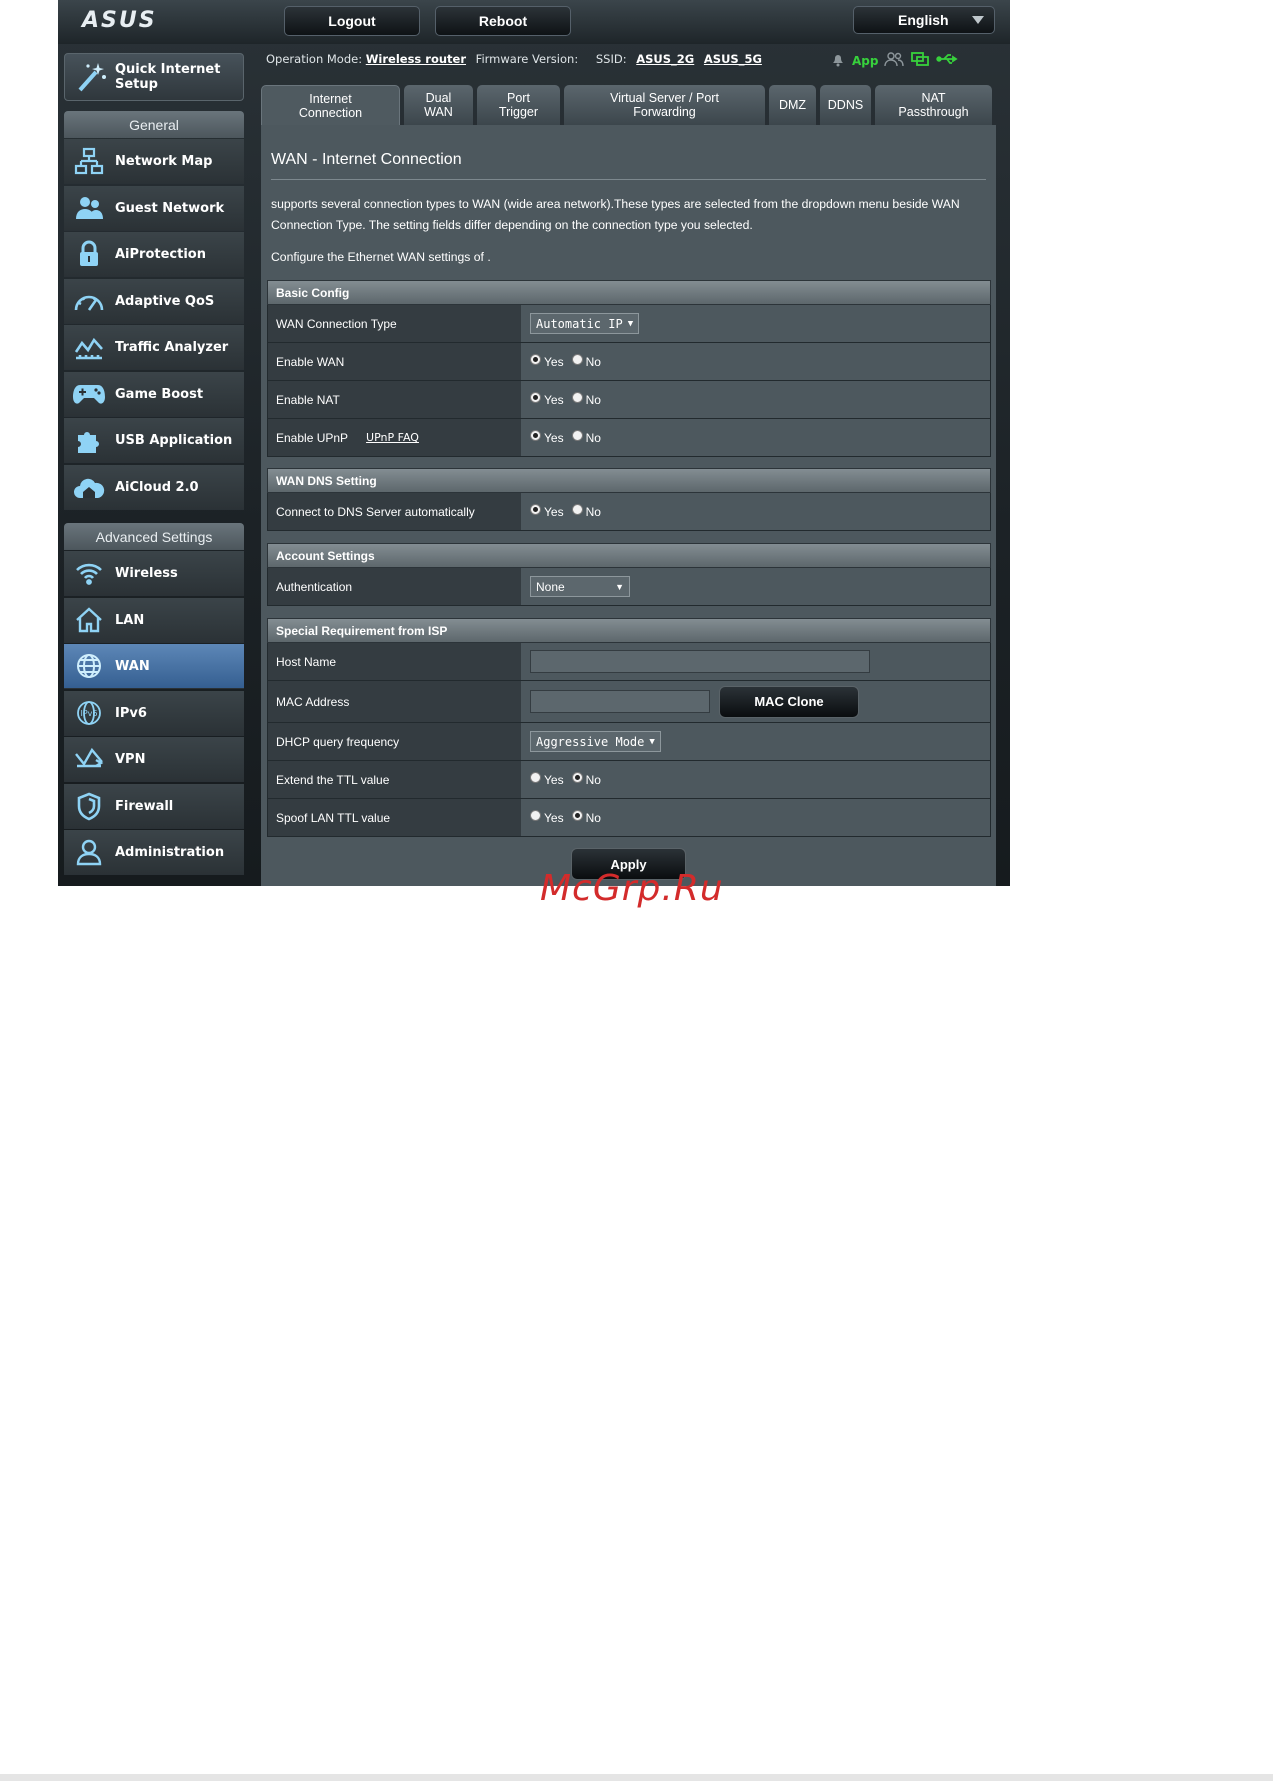  Describe the element at coordinates (535, 359) in the screenshot. I see `enable-wan-yes-radio` at that location.